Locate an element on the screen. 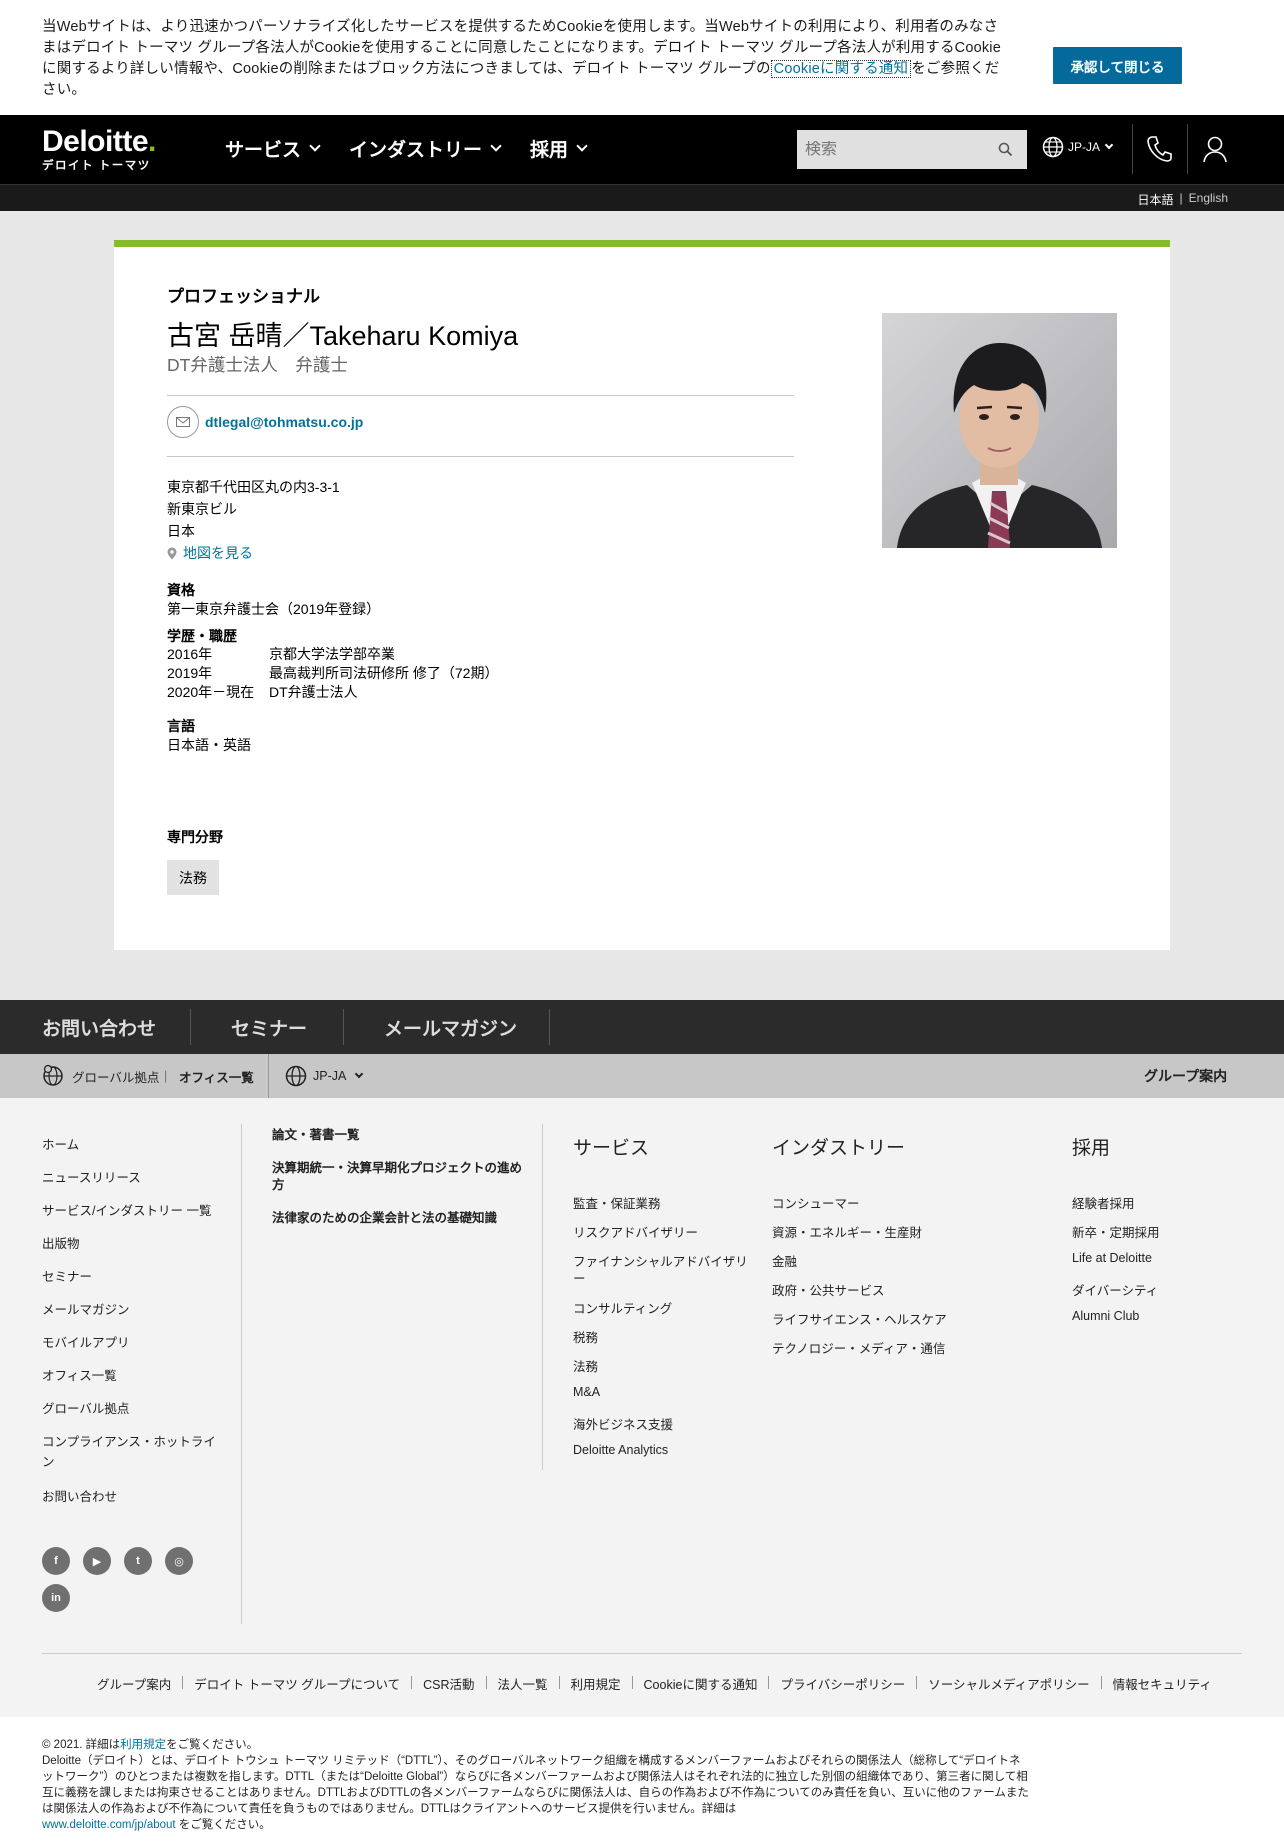 This screenshot has width=1284, height=1845. career-desc: 京都大学法学部卒業 is located at coordinates (332, 654).